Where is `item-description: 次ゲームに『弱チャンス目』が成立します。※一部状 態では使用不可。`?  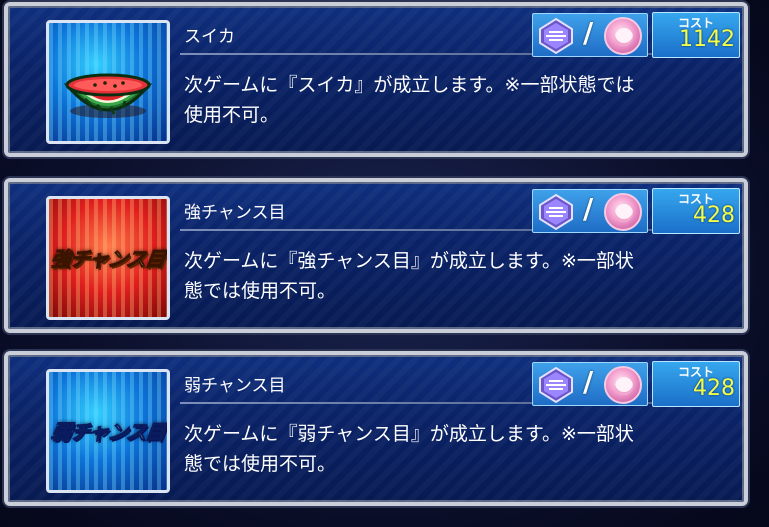 item-description: 次ゲームに『弱チャンス目』が成立します。※一部状 態では使用不可。 is located at coordinates (444, 449).